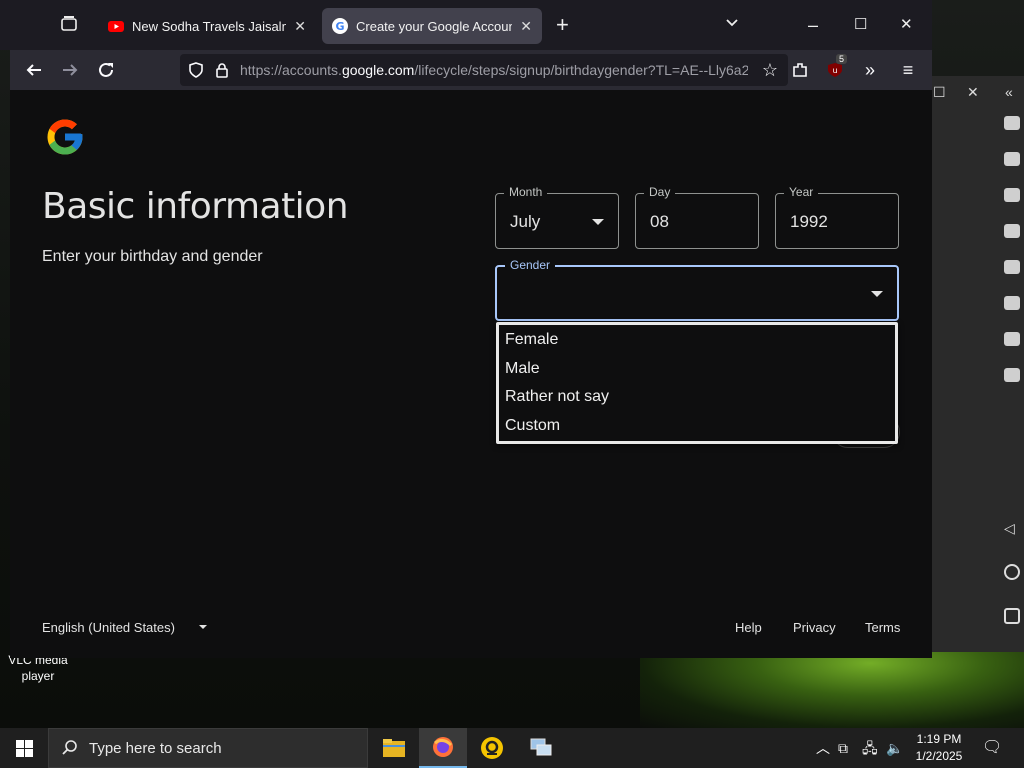 The width and height of the screenshot is (1024, 768). What do you see at coordinates (69, 747) in the screenshot?
I see `search-icon` at bounding box center [69, 747].